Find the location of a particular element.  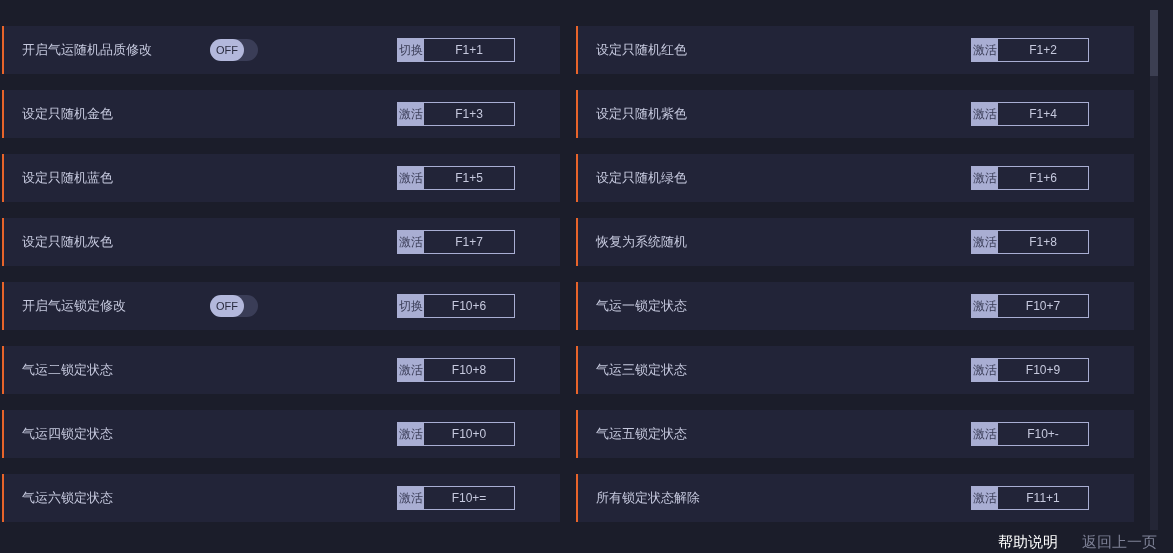

help-link: 帮助说明 is located at coordinates (1028, 541).